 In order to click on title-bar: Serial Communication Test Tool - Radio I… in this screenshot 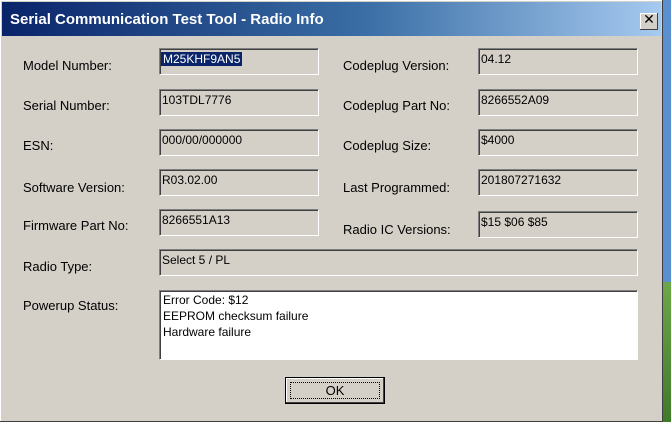, I will do `click(331, 19)`.